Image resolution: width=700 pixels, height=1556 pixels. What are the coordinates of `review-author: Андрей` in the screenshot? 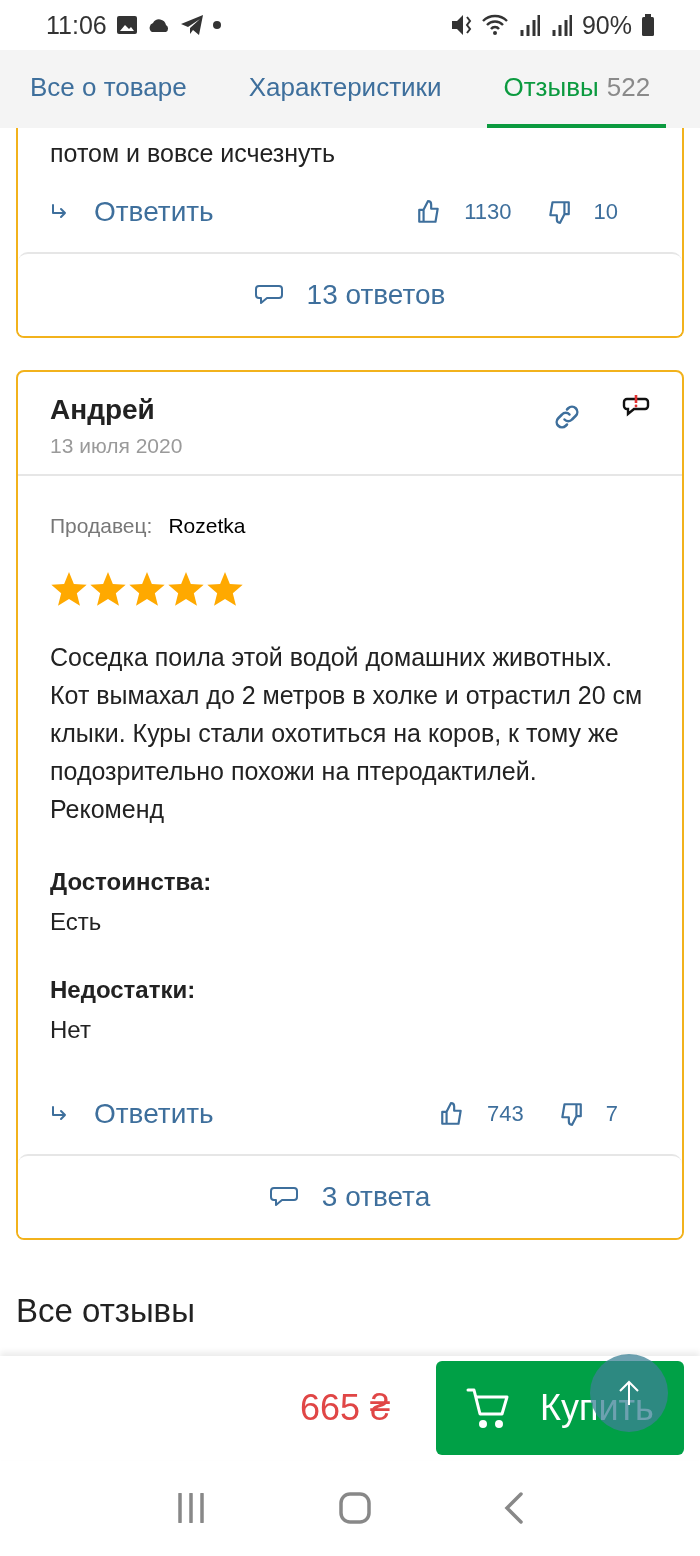 It's located at (103, 410).